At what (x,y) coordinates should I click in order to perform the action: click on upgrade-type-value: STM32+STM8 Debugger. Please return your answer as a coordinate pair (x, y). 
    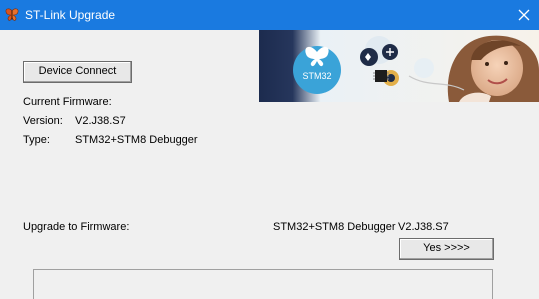
    Looking at the image, I should click on (334, 227).